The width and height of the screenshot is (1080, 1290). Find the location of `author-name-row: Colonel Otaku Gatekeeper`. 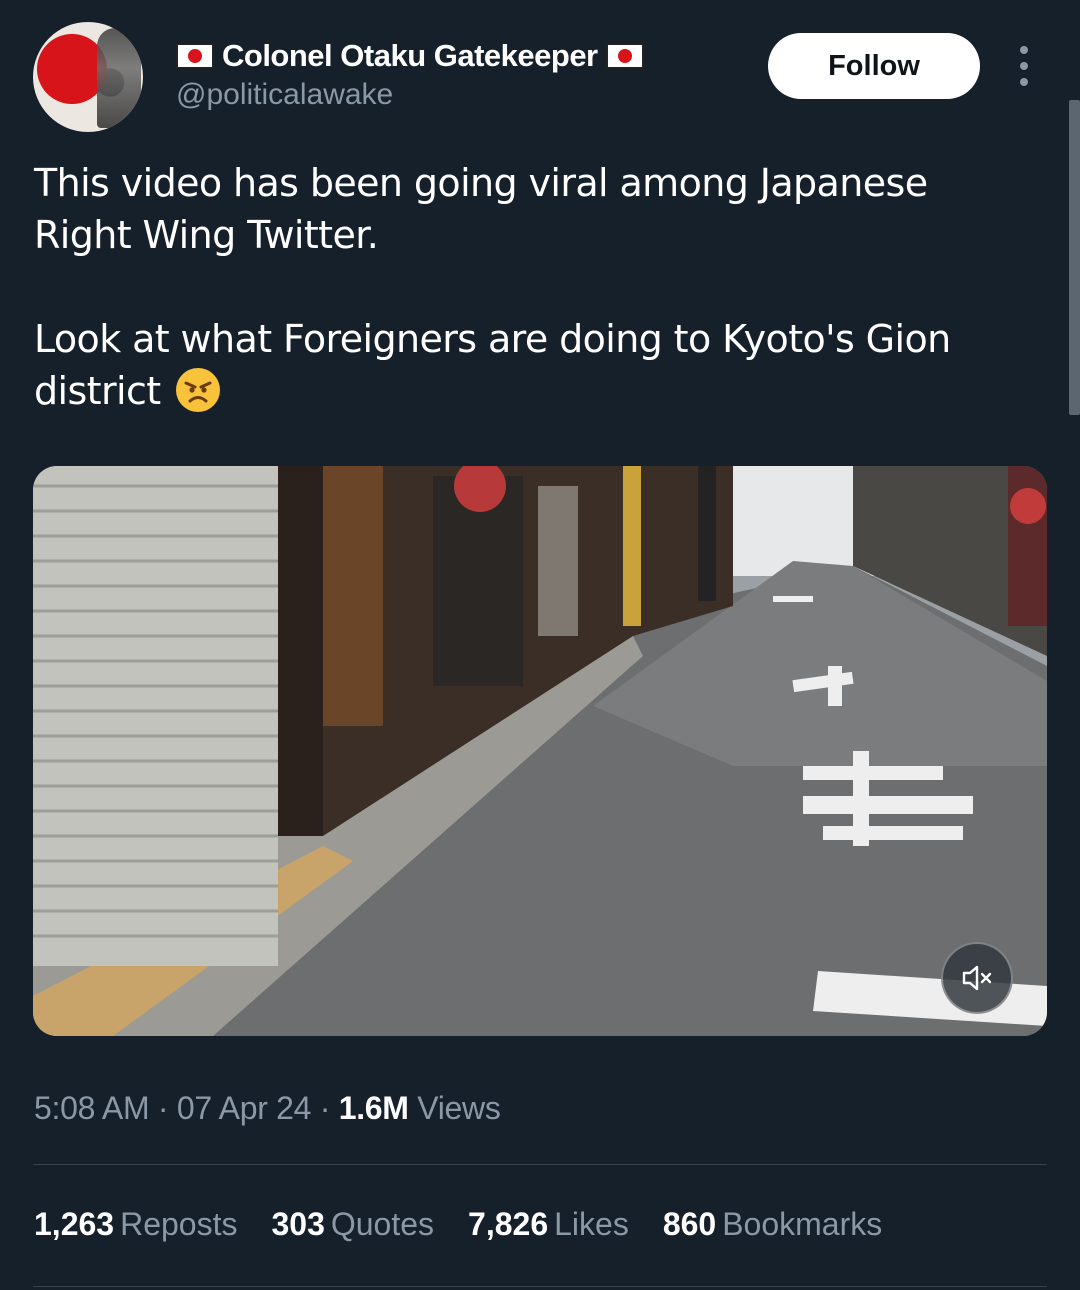

author-name-row: Colonel Otaku Gatekeeper is located at coordinates (410, 56).